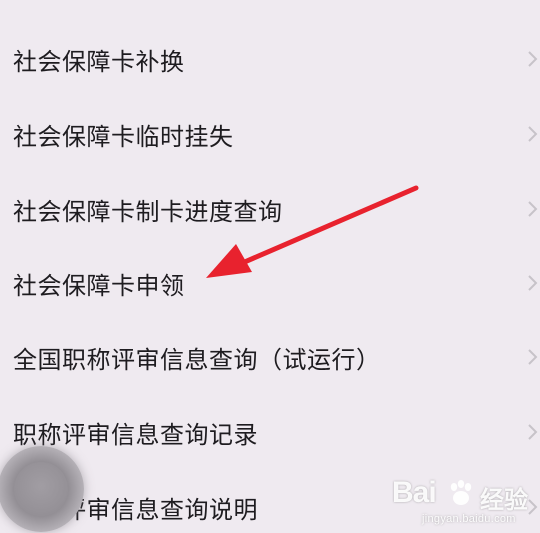 This screenshot has height=533, width=540. What do you see at coordinates (414, 492) in the screenshot?
I see `watermark-logo-text: Bai` at bounding box center [414, 492].